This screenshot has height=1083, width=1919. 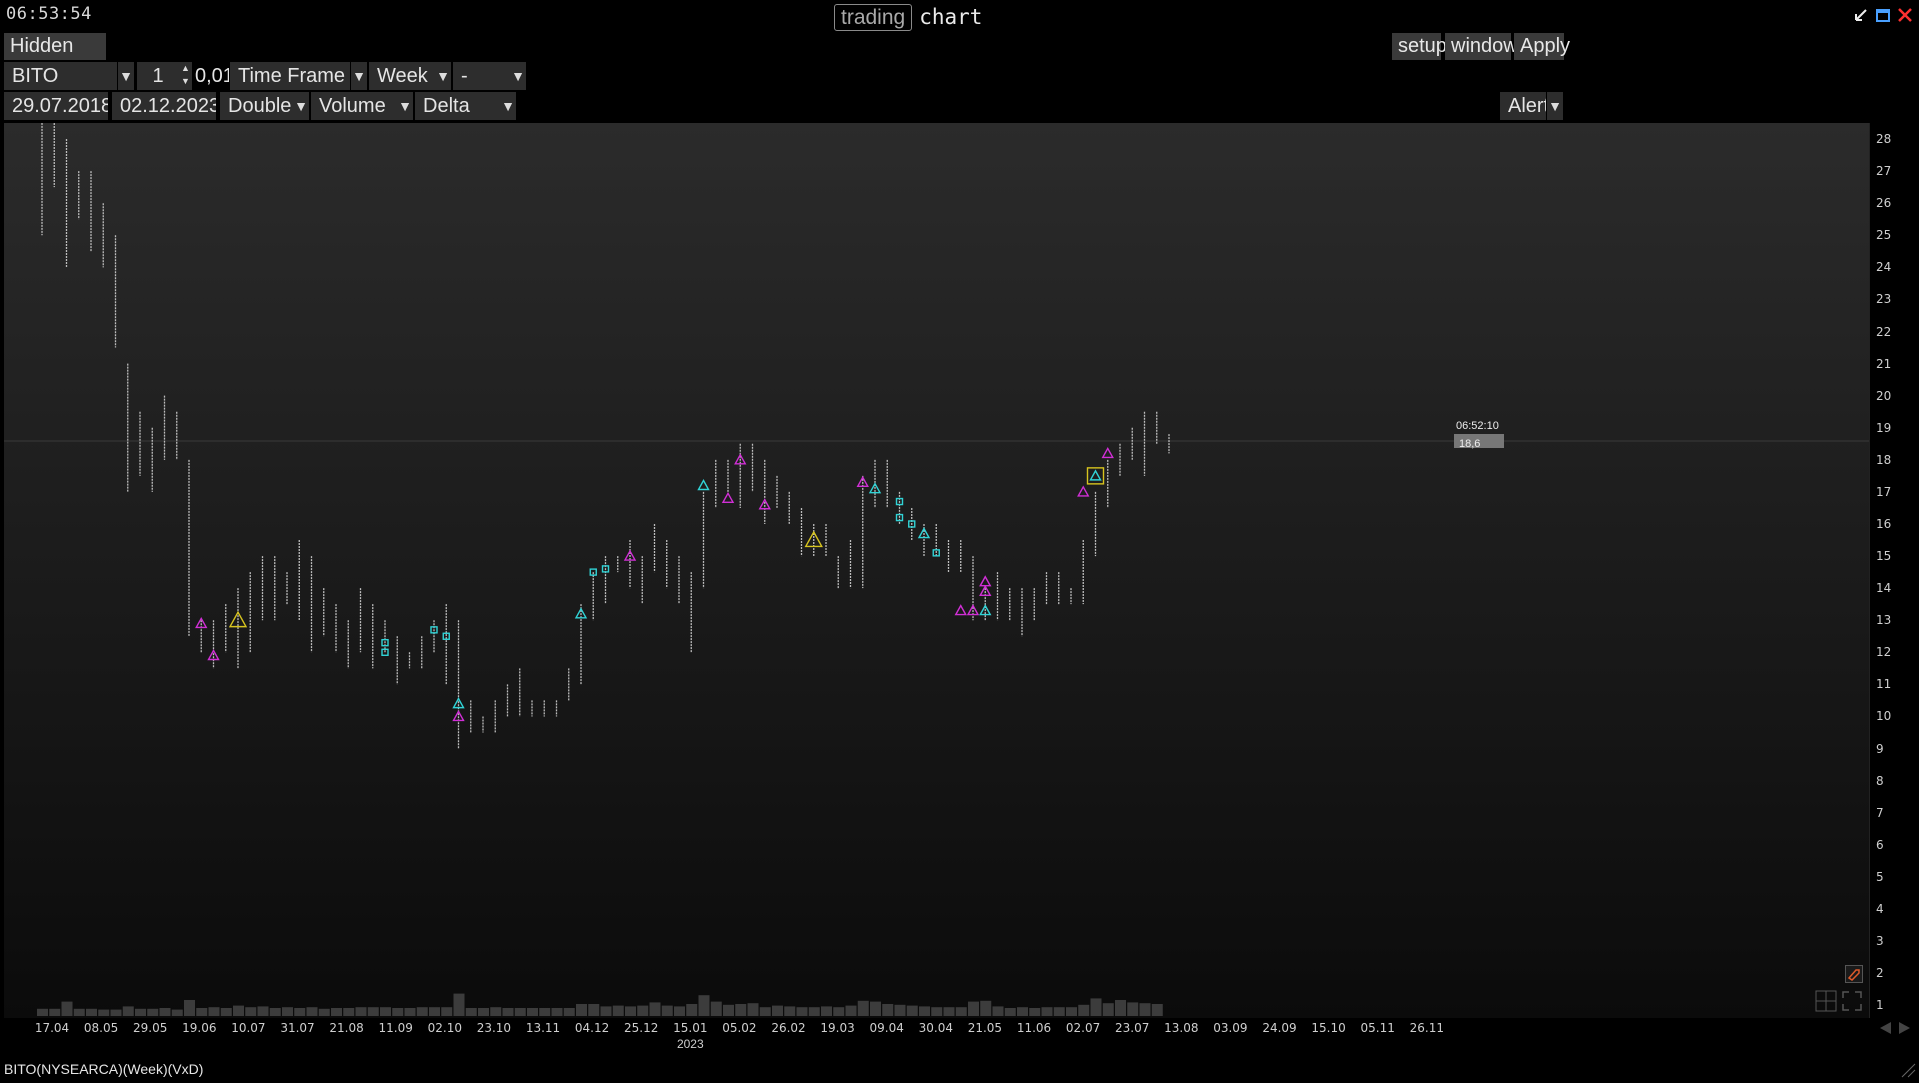 What do you see at coordinates (359, 76) in the screenshot?
I see `time-frame-dropdown-icon: ▼` at bounding box center [359, 76].